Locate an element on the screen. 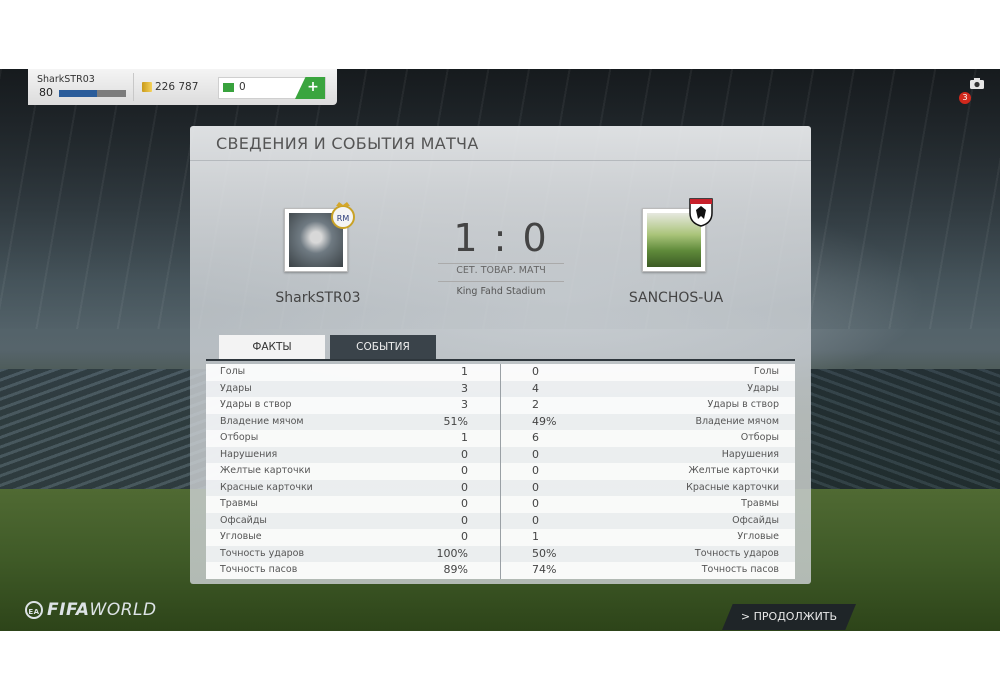 This screenshot has height=700, width=1000. fifa-world-logo: EA FIFAWORLD is located at coordinates (91, 610).